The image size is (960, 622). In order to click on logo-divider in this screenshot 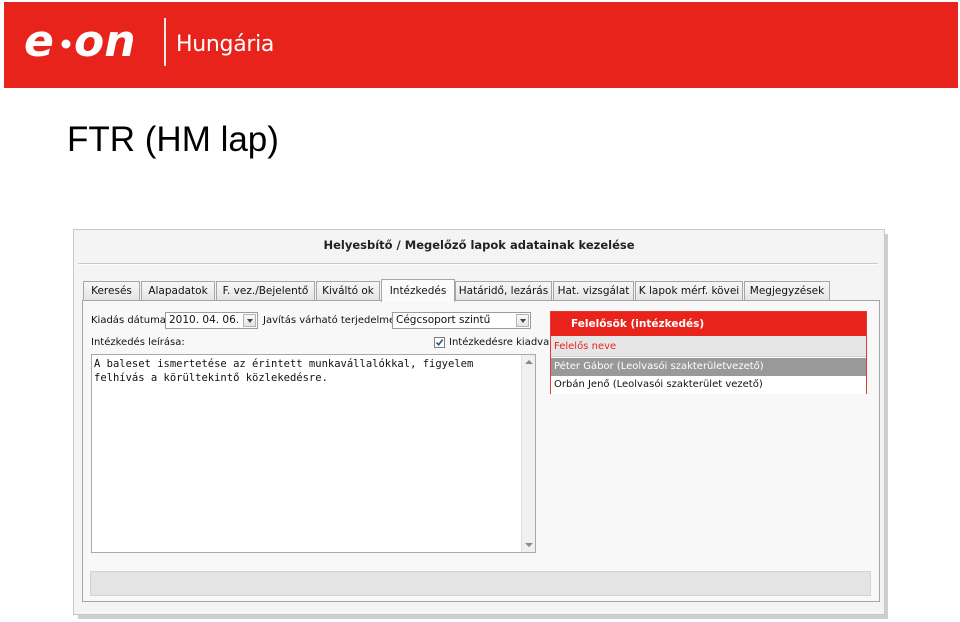, I will do `click(165, 42)`.